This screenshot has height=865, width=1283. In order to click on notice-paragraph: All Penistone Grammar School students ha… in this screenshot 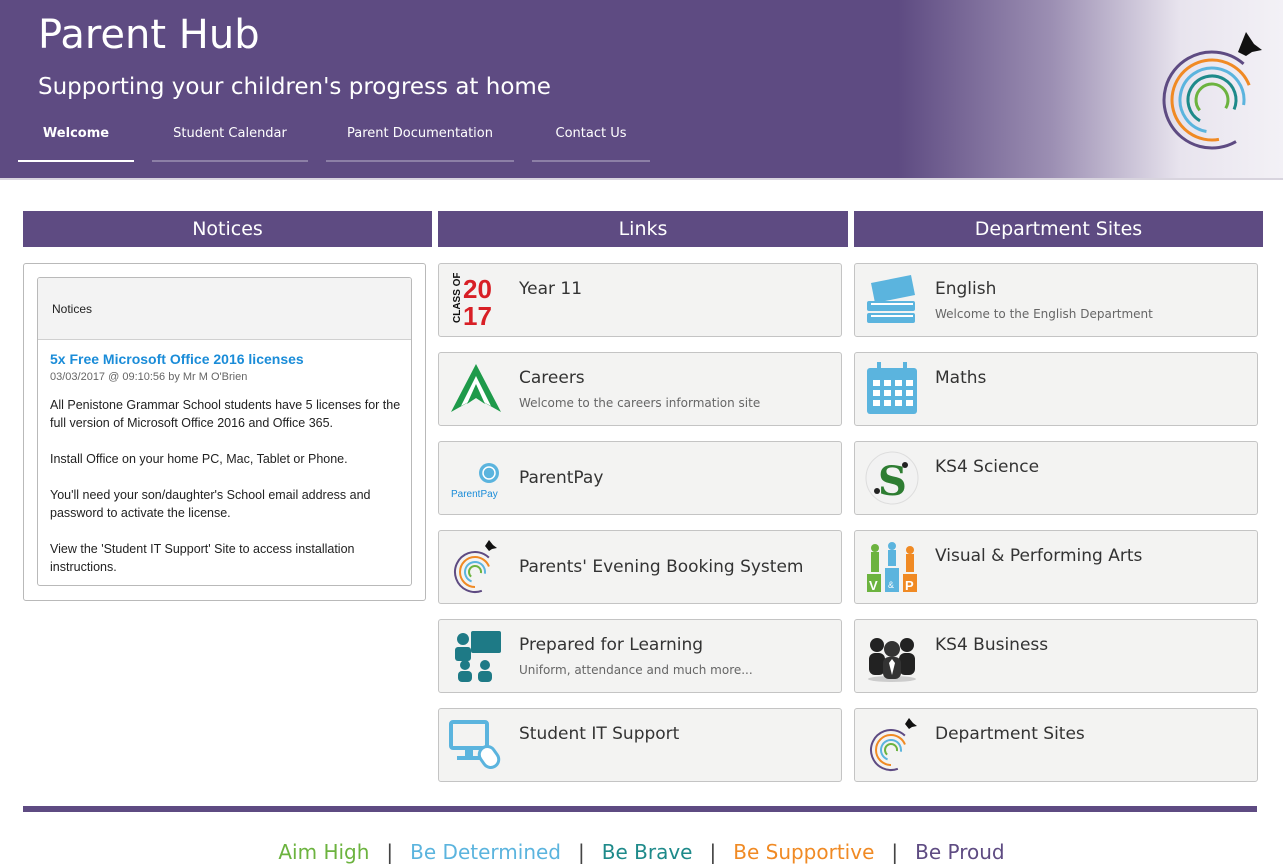, I will do `click(225, 414)`.